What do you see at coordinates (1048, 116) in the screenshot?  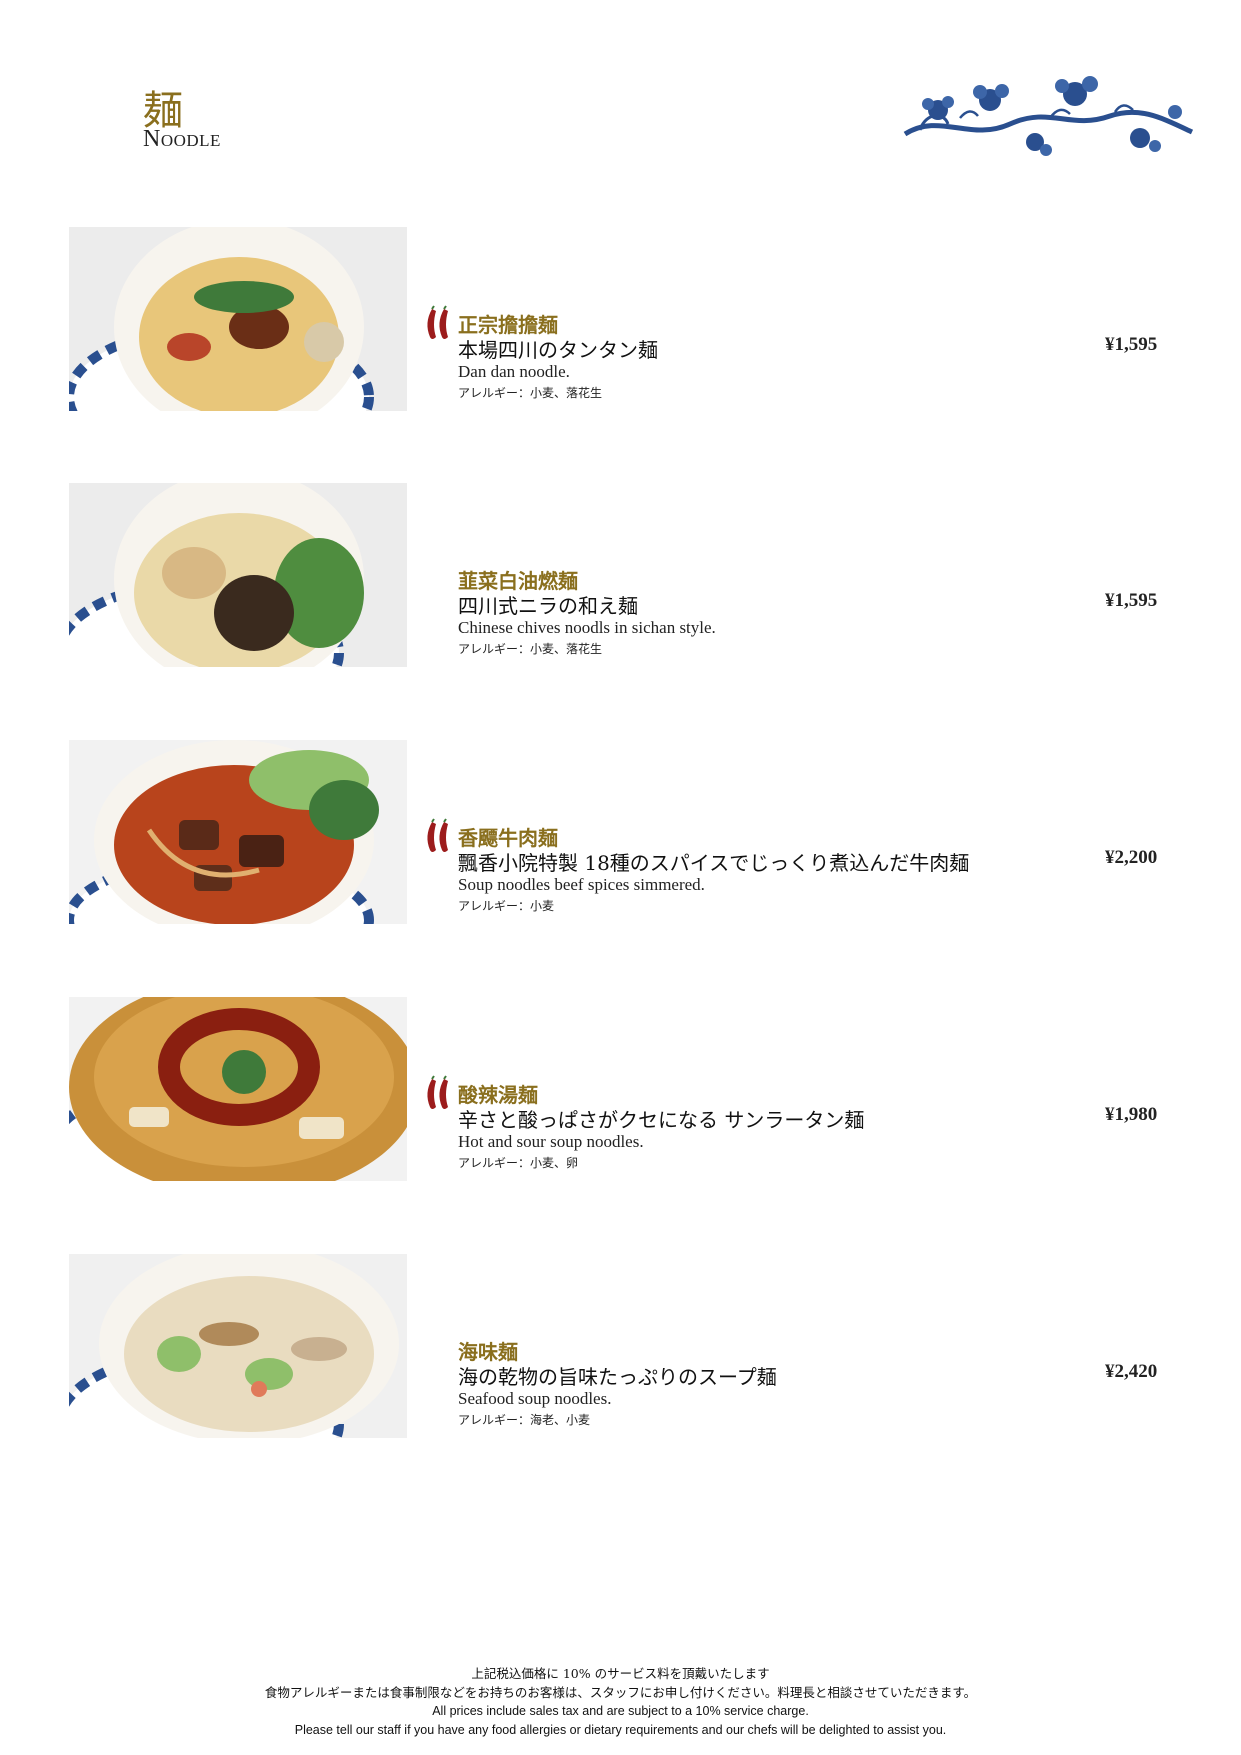 I see `floral-ornament-icon` at bounding box center [1048, 116].